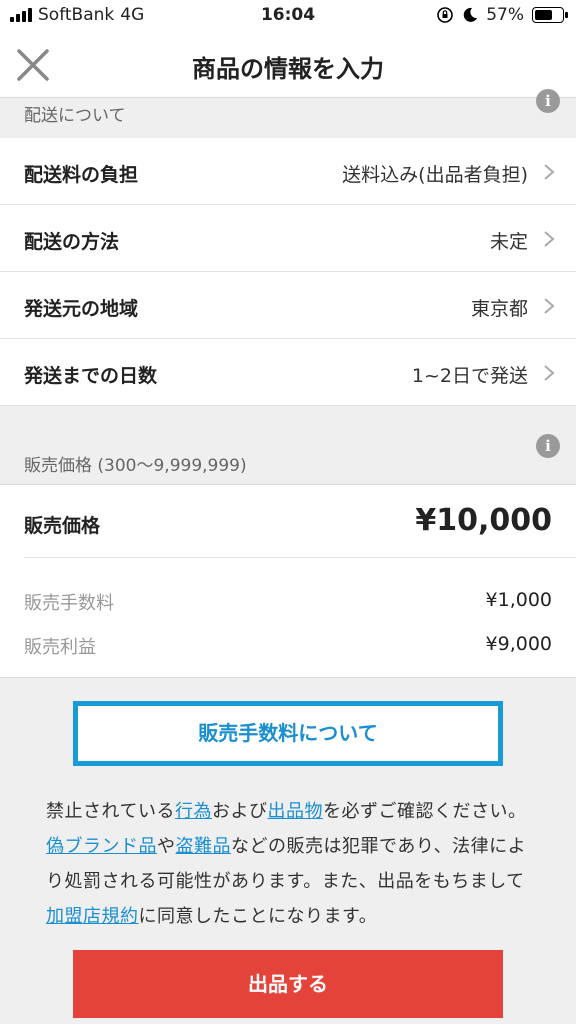 The width and height of the screenshot is (576, 1024). What do you see at coordinates (469, 376) in the screenshot?
I see `days-to-ship-value: 1~2日で発送` at bounding box center [469, 376].